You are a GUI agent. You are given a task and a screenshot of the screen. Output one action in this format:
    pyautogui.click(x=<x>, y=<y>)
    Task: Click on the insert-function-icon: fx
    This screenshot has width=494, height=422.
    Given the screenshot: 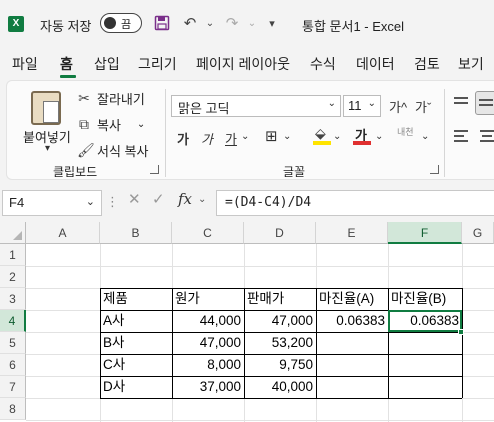 What is the action you would take?
    pyautogui.click(x=185, y=199)
    